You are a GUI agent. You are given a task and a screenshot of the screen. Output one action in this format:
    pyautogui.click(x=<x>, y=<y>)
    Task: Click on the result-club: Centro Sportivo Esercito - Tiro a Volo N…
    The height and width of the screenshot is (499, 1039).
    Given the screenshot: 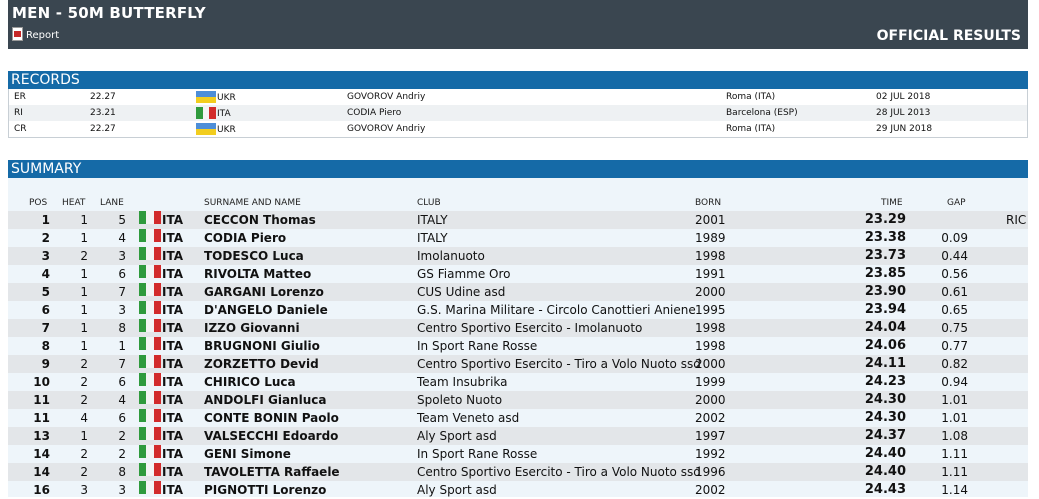 What is the action you would take?
    pyautogui.click(x=559, y=364)
    